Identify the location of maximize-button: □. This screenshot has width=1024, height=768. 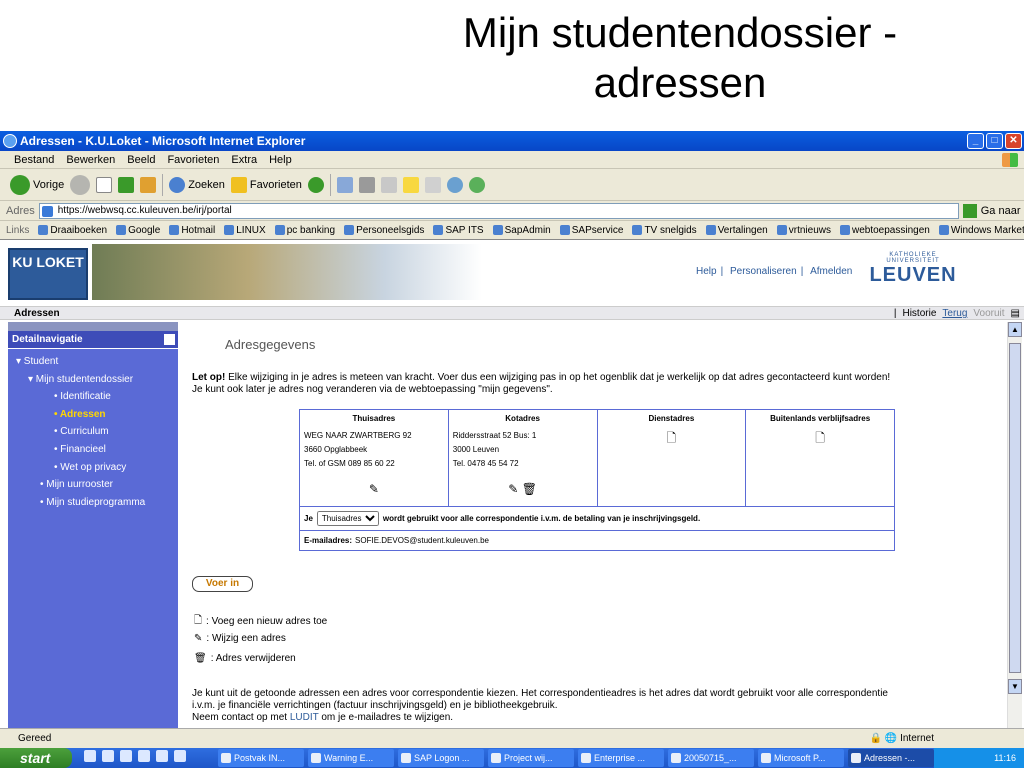
(994, 141).